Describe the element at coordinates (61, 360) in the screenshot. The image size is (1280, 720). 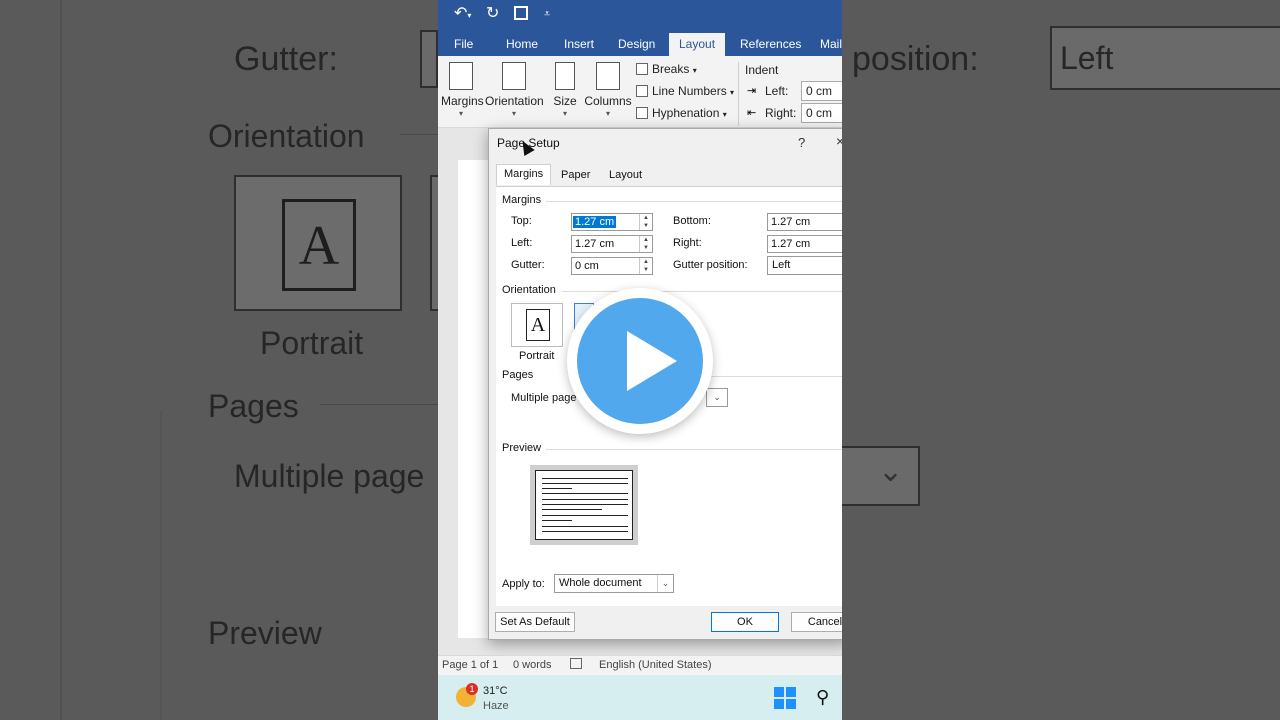
I see `bg-divider-left` at that location.